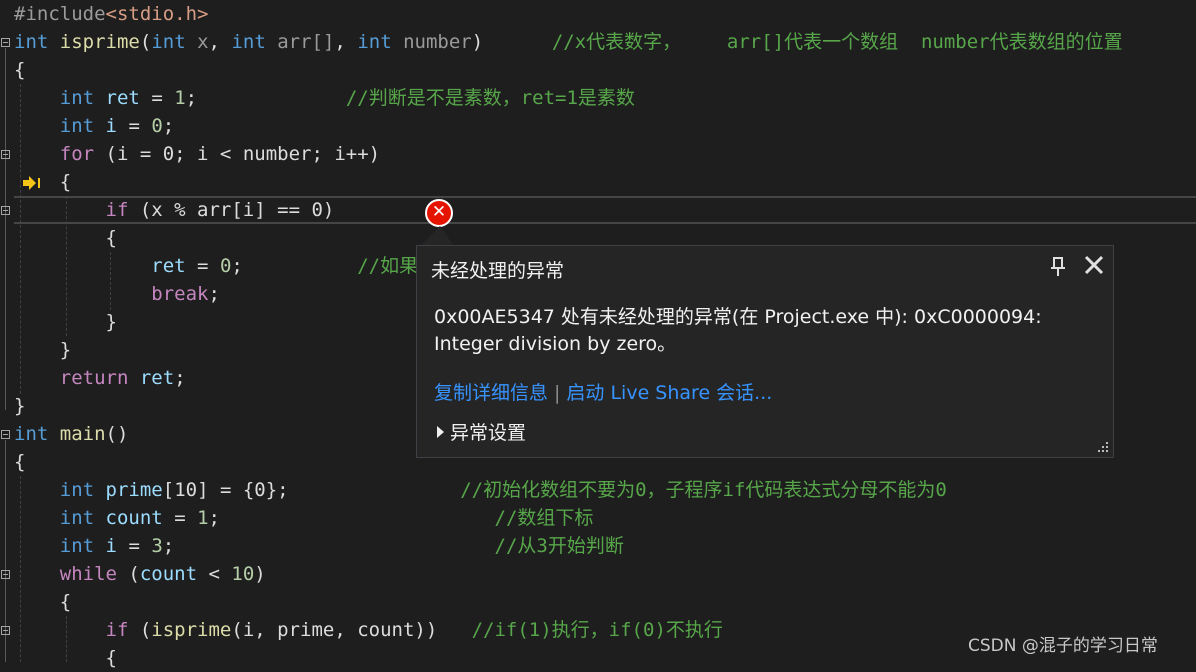 This screenshot has width=1196, height=672. I want to click on exception-message: 0x00AE5347 处有未经处理的异常(在 Project.exe 中), so click(738, 330).